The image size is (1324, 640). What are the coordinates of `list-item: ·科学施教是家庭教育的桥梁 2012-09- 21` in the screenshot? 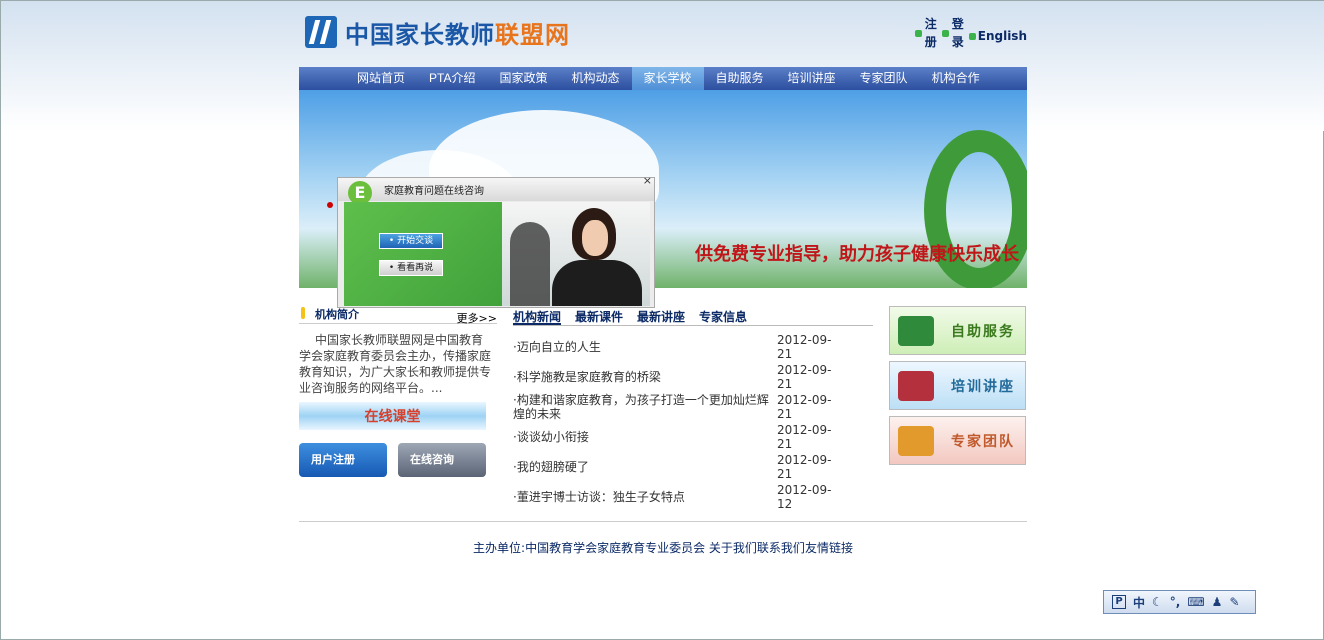 It's located at (693, 377).